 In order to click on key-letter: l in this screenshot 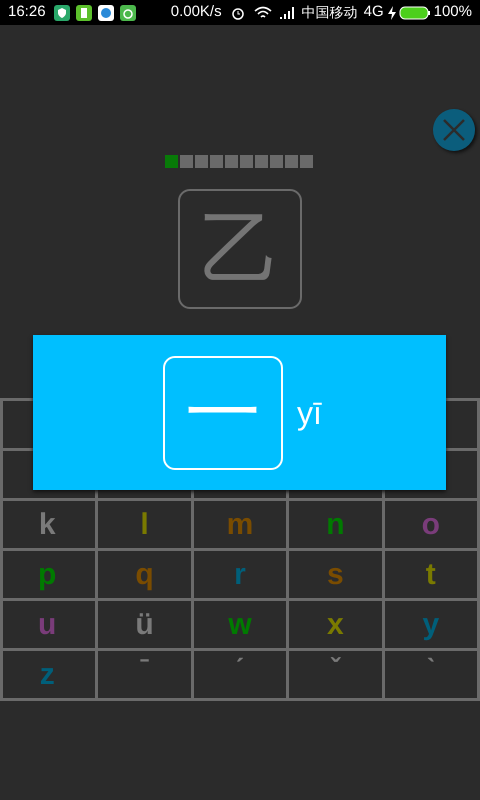, I will do `click(144, 525)`.